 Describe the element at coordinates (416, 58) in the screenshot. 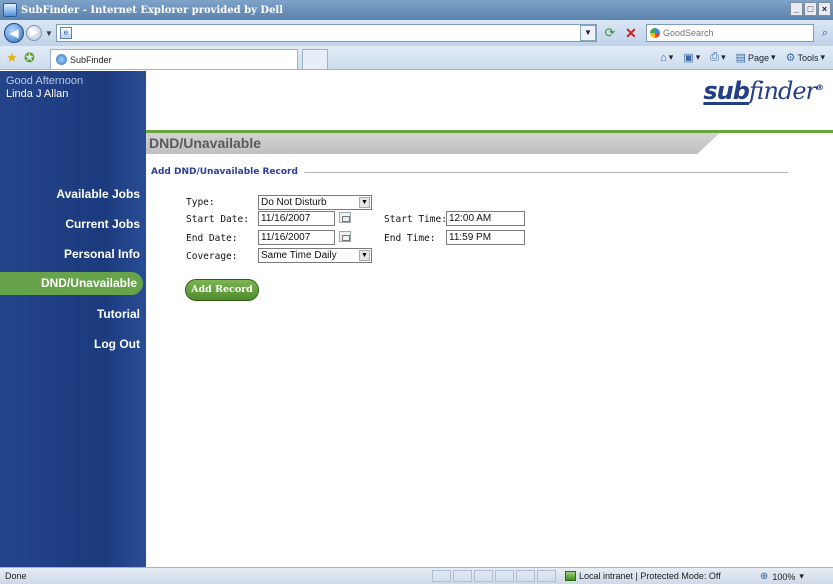

I see `tab-bar: ★ ✪ SubFinder ⌂ ▾ ▣ ▾ ⎙ ▾ ▤ Page ▾ ⚙ Tools ▾` at that location.